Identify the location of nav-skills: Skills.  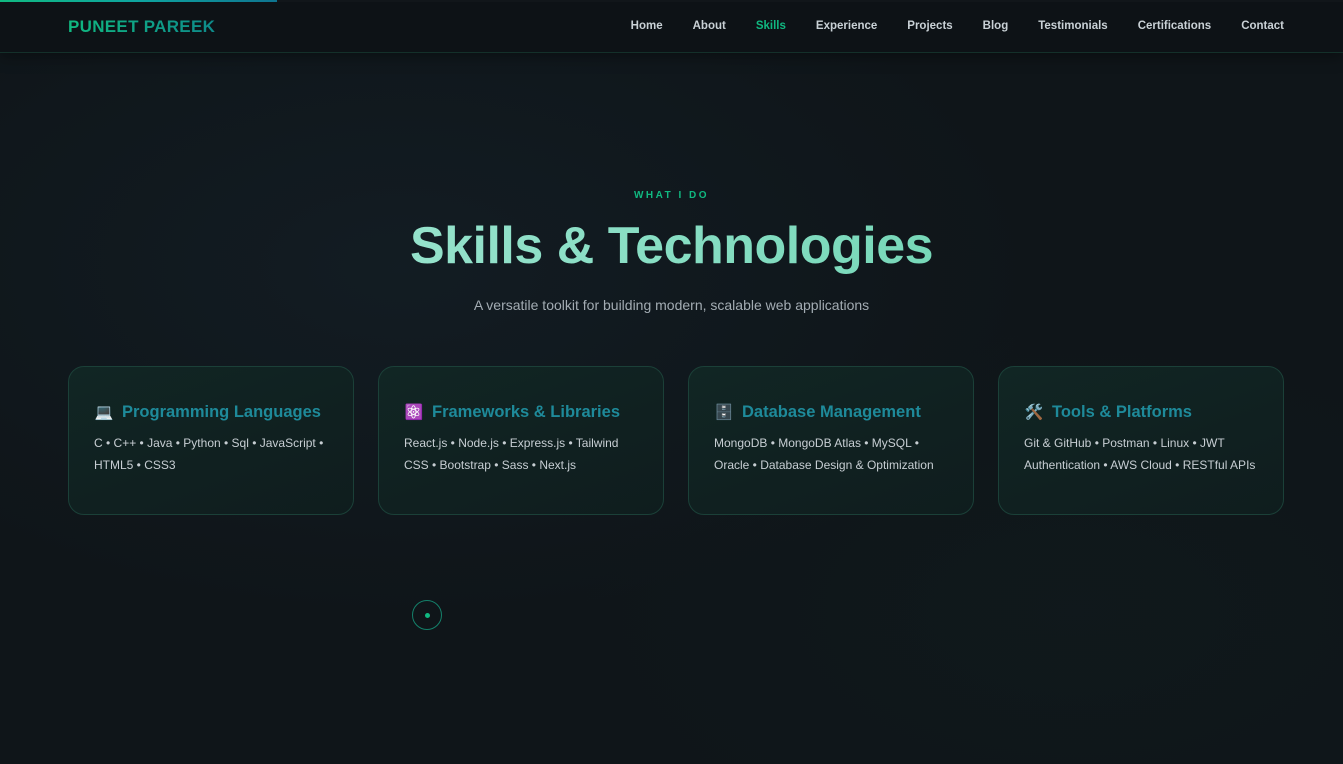
(771, 26).